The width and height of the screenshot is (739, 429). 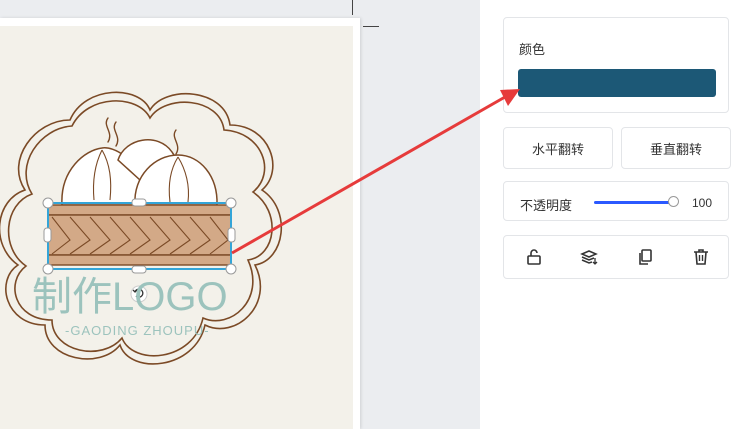 What do you see at coordinates (589, 257) in the screenshot?
I see `layers-icon` at bounding box center [589, 257].